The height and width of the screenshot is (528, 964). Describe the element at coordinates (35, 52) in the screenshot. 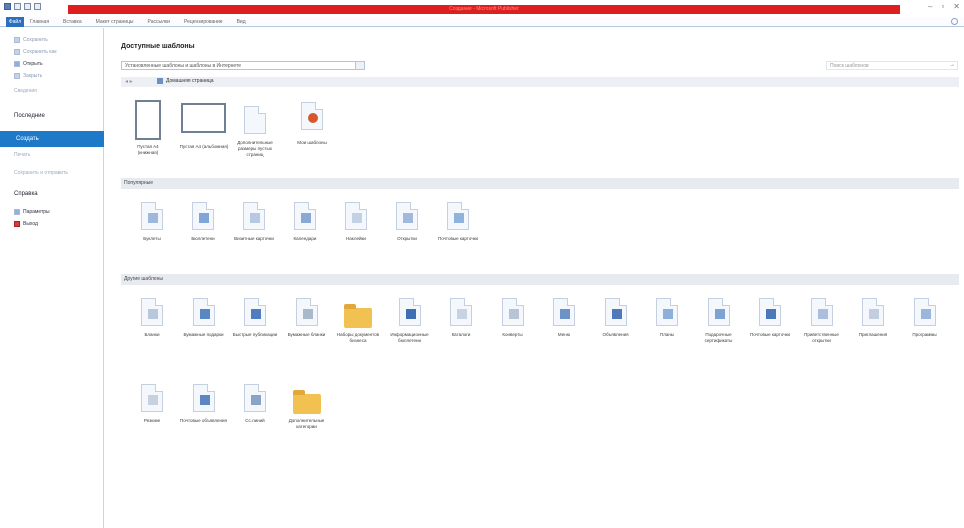

I see `sidebar-item-save-as: Сохранить как` at that location.